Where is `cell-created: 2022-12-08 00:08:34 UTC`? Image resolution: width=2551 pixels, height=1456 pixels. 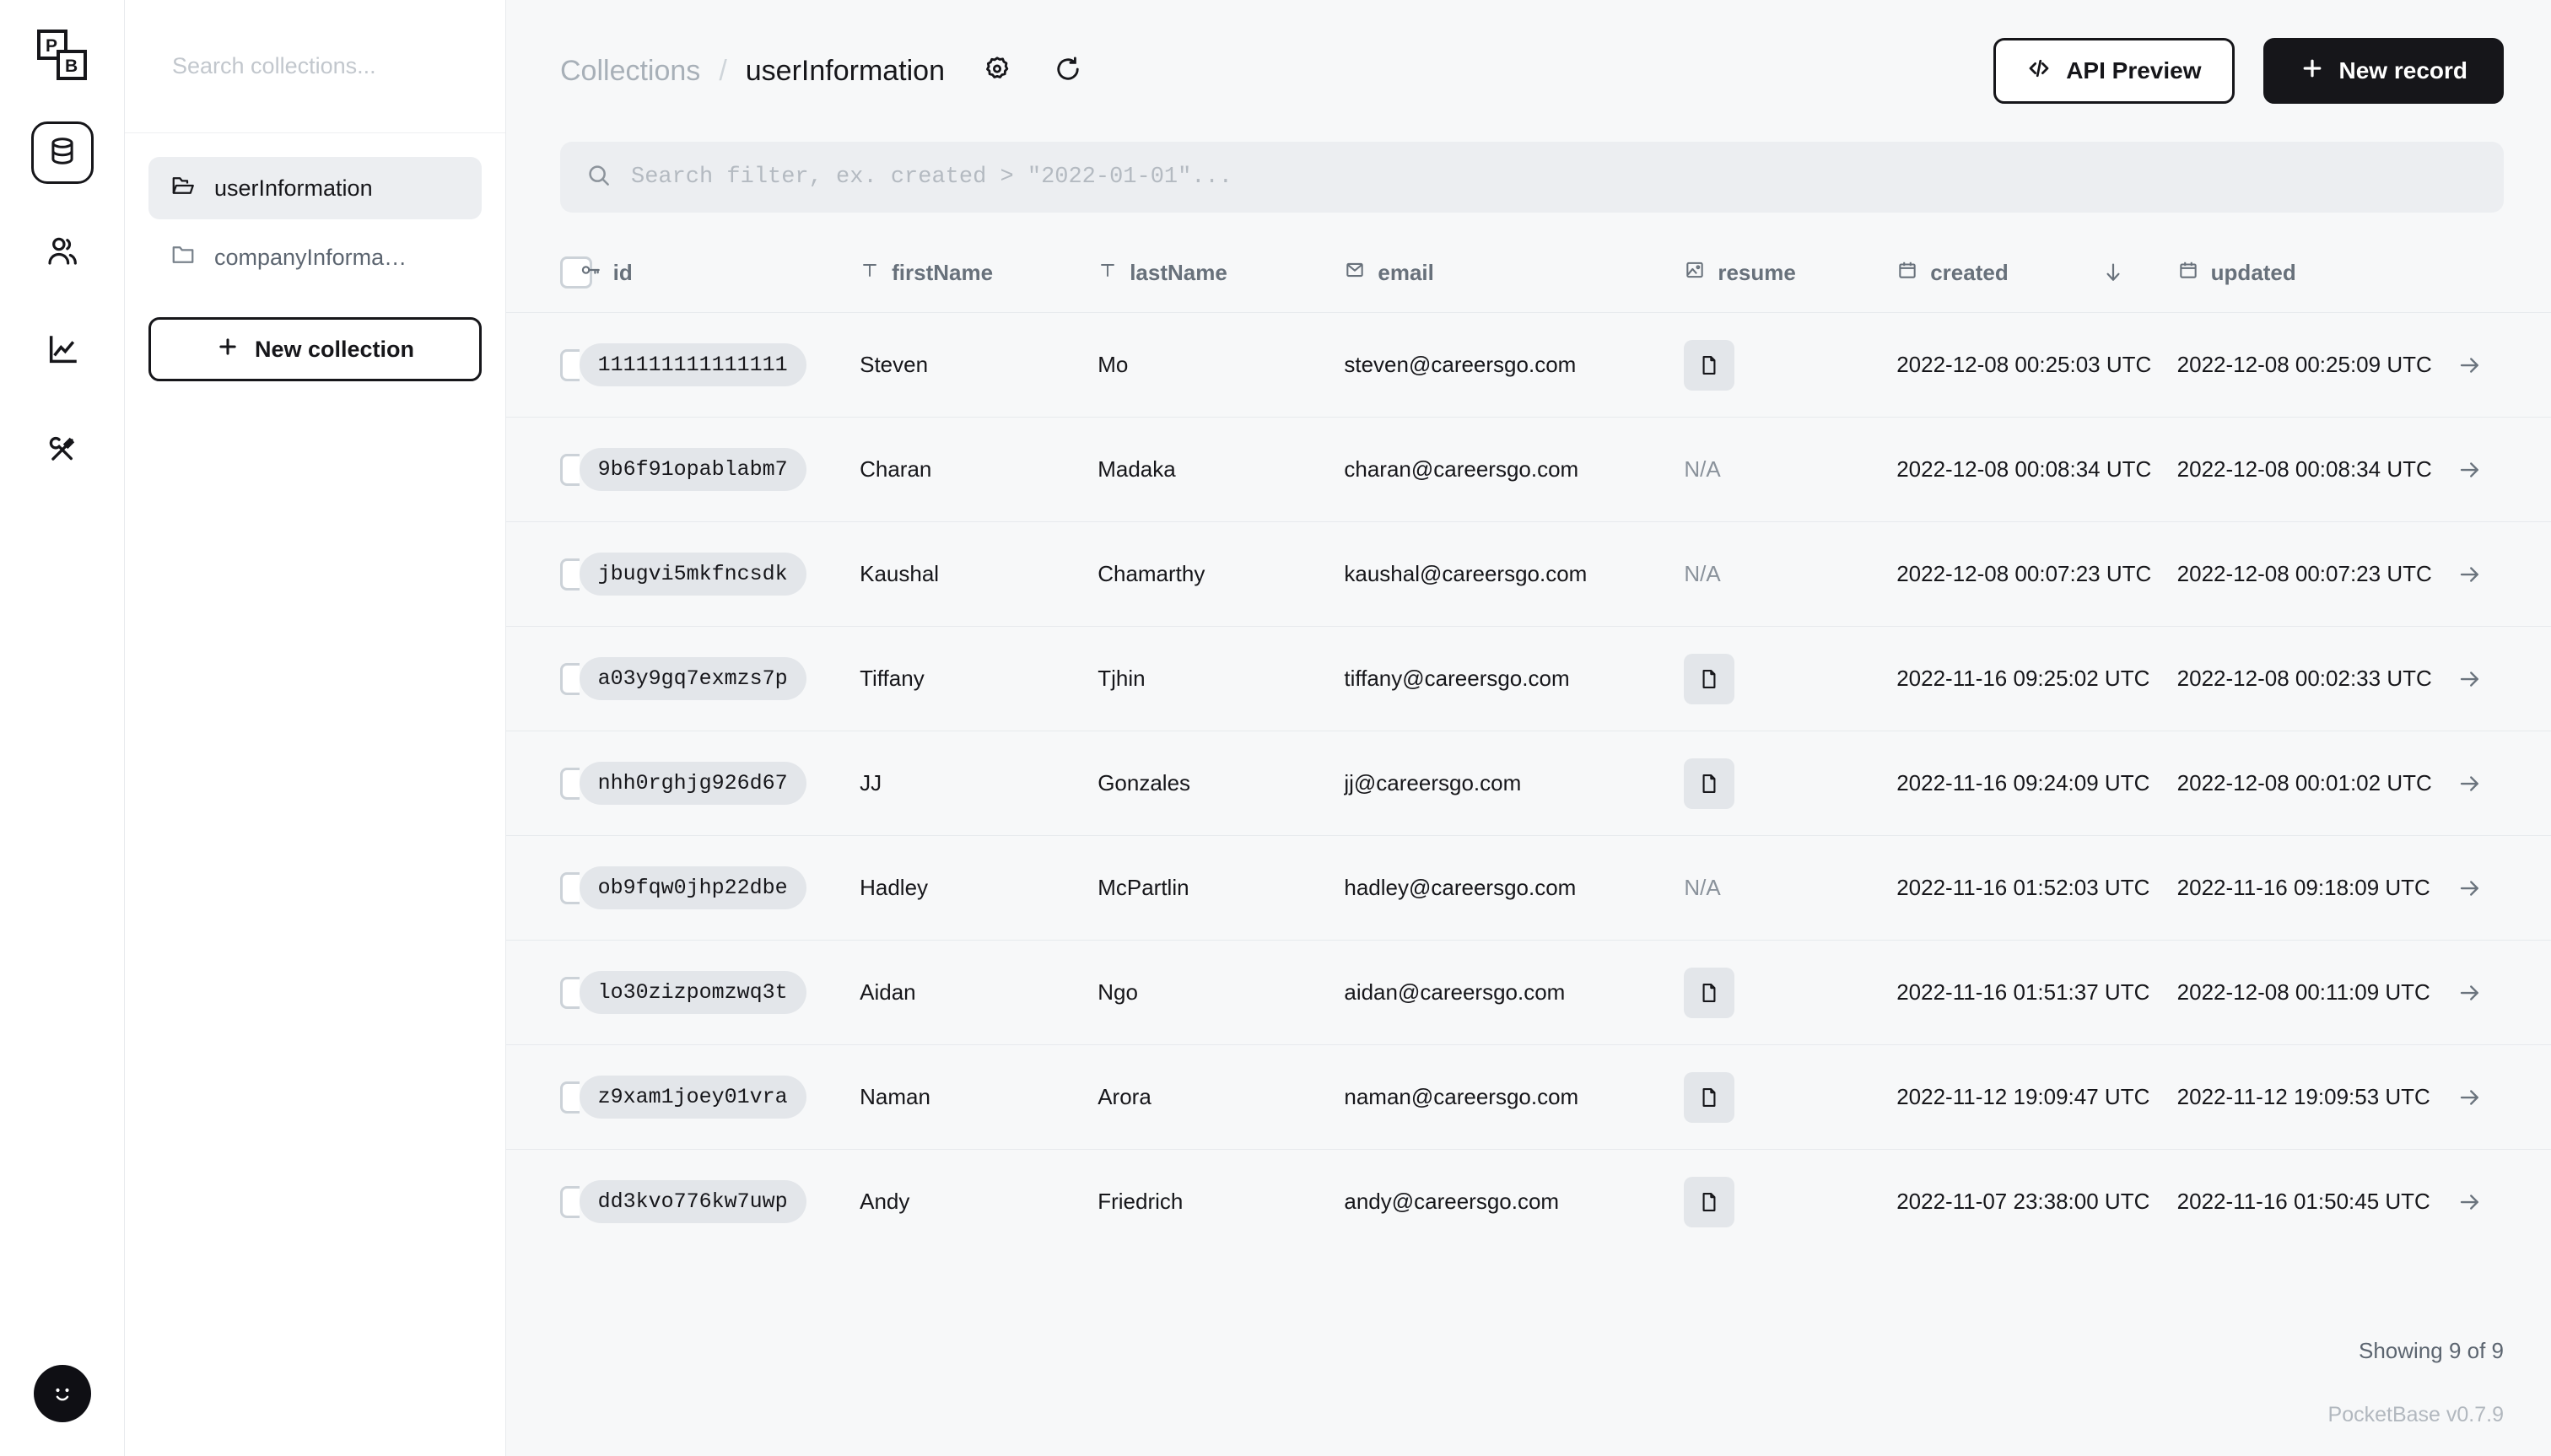 cell-created: 2022-12-08 00:08:34 UTC is located at coordinates (2036, 469).